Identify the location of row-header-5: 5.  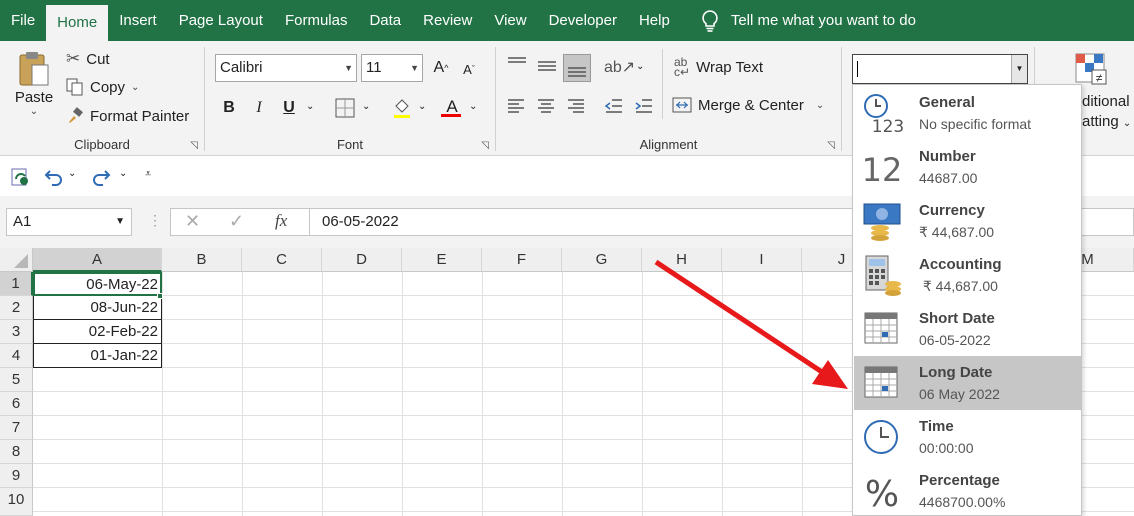
(16, 380).